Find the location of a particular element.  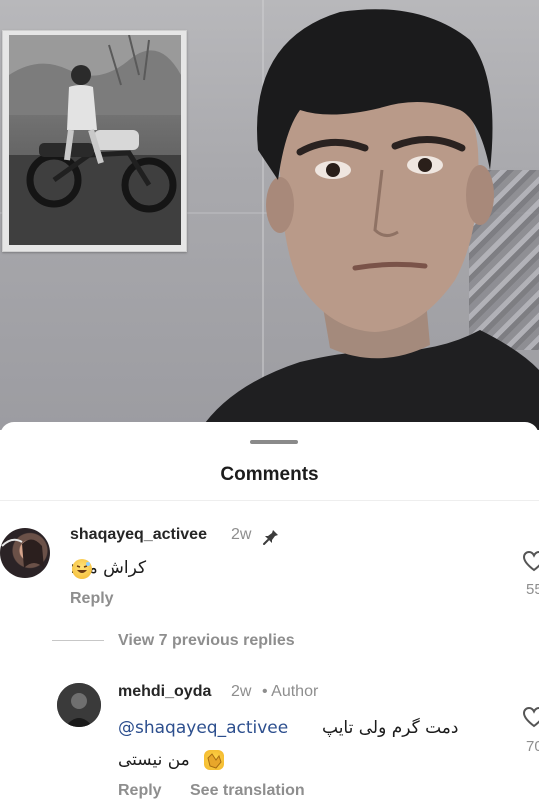

clapping-hands-emoji is located at coordinates (214, 760).